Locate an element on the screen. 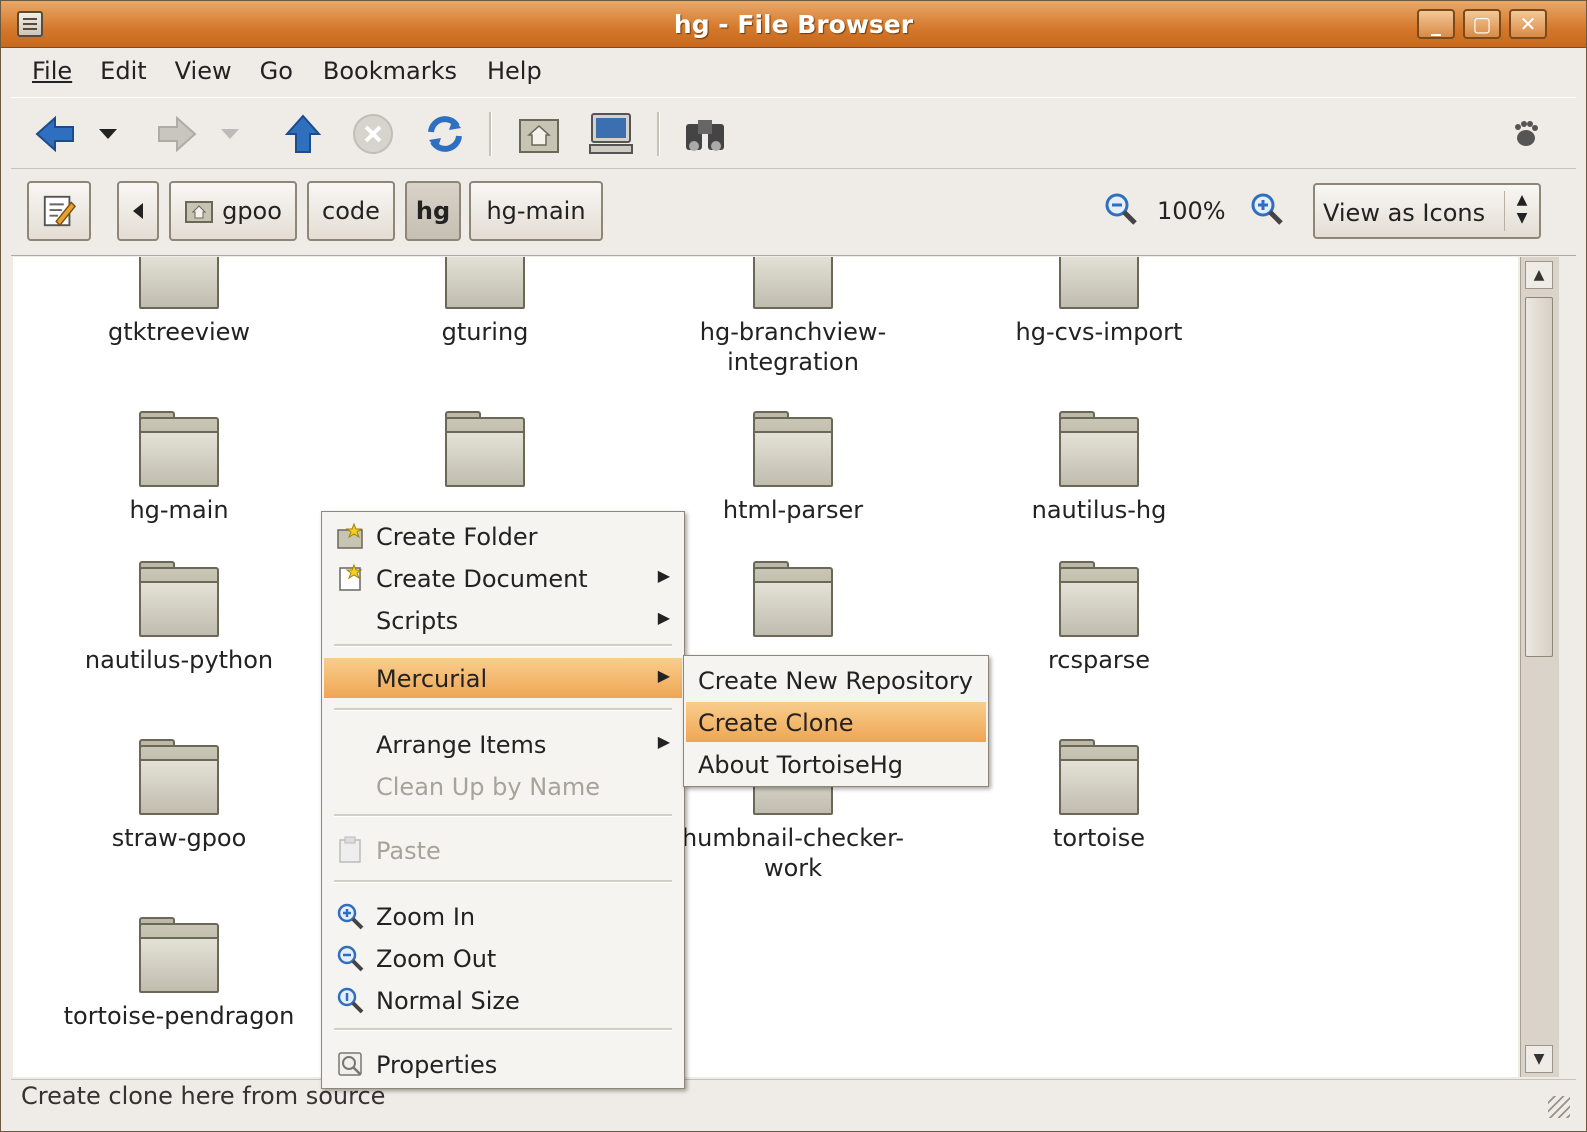 The image size is (1587, 1132). folder-item: gtktreeview is located at coordinates (179, 302).